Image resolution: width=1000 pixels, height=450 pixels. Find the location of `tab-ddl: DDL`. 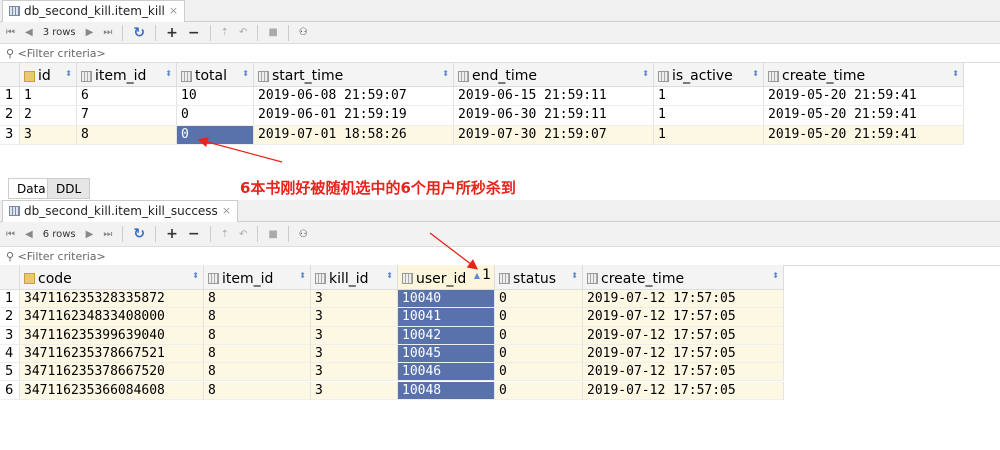

tab-ddl: DDL is located at coordinates (69, 188).